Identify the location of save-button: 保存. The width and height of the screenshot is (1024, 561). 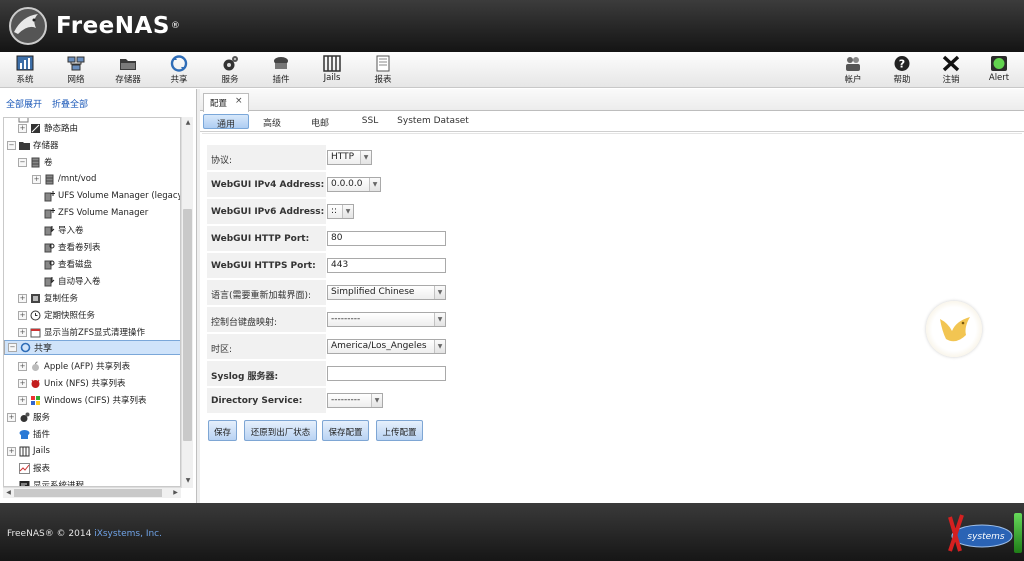
(222, 430).